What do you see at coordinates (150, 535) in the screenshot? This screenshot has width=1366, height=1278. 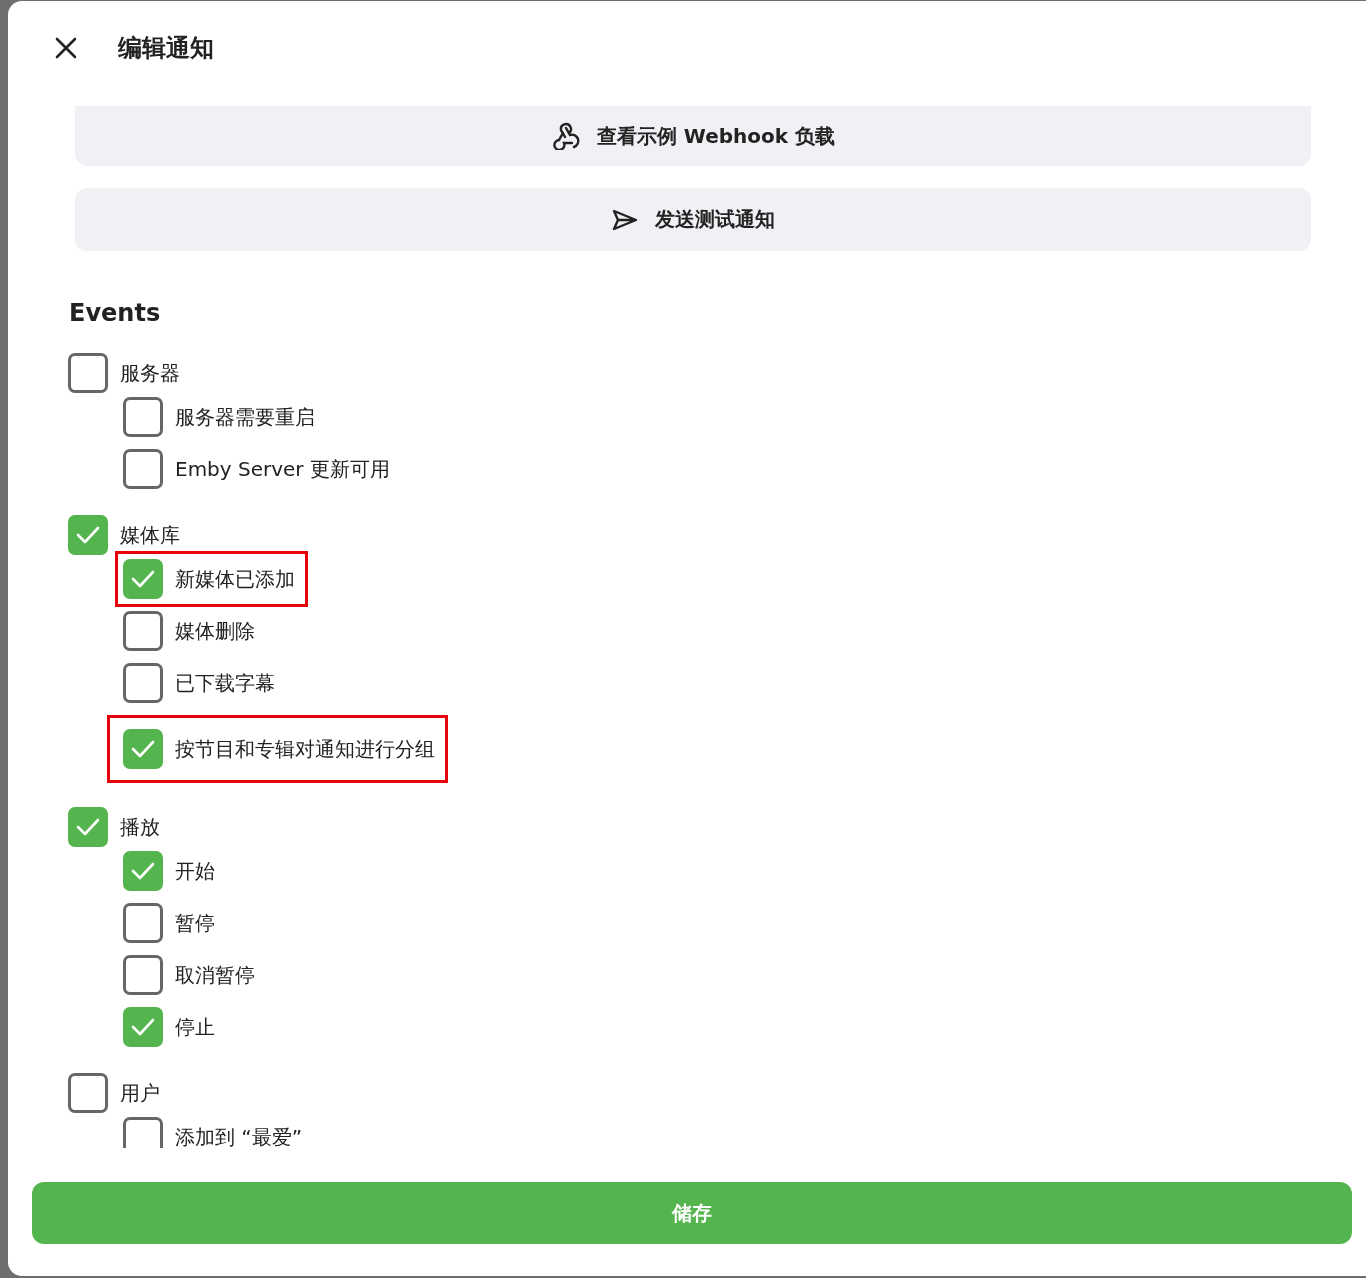 I see `checkbox-label: 媒体库` at bounding box center [150, 535].